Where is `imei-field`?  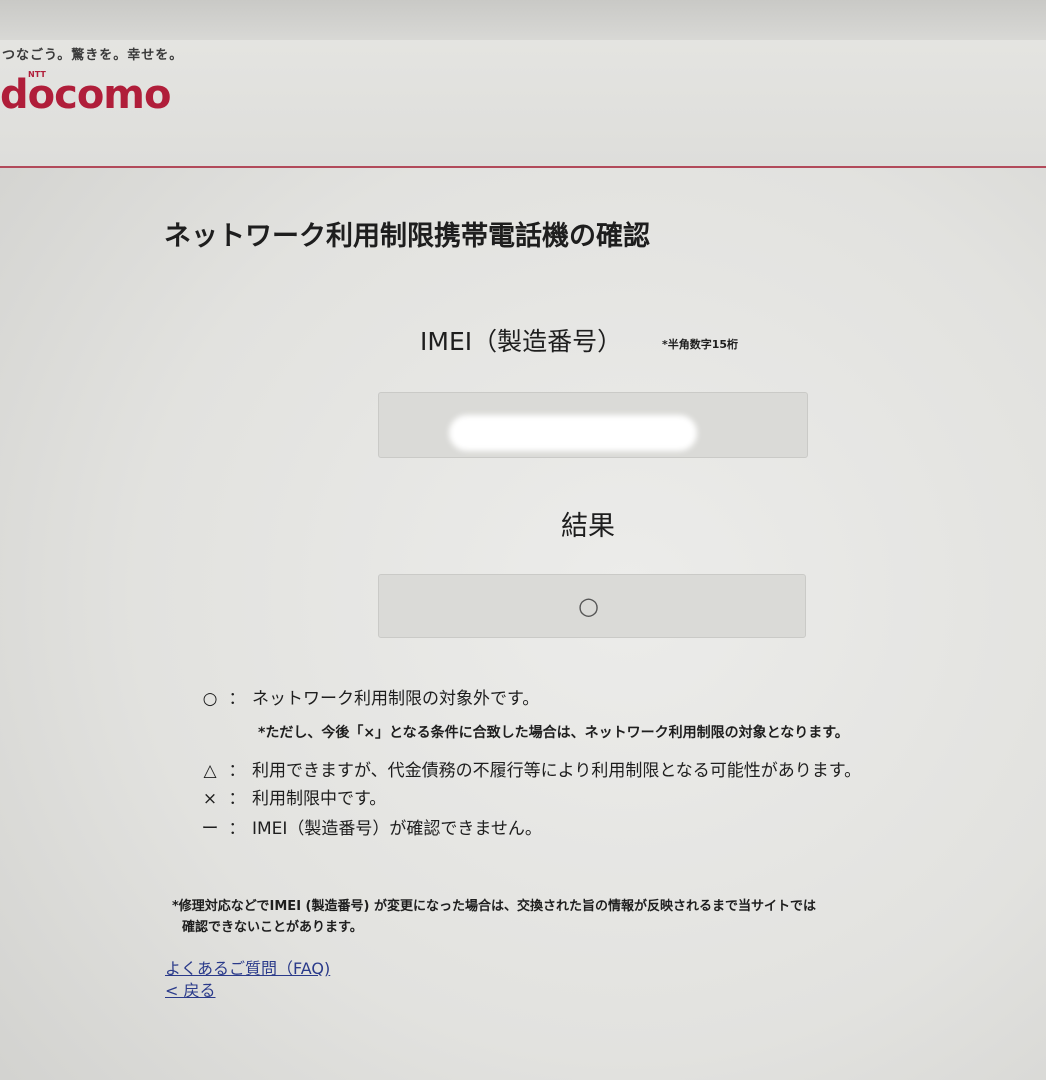
imei-field is located at coordinates (593, 425).